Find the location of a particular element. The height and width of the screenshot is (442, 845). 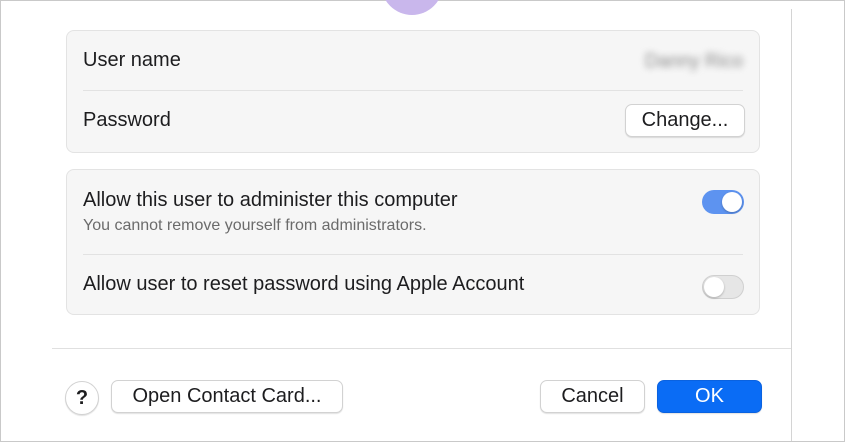

window-edge-divider is located at coordinates (791, 225).